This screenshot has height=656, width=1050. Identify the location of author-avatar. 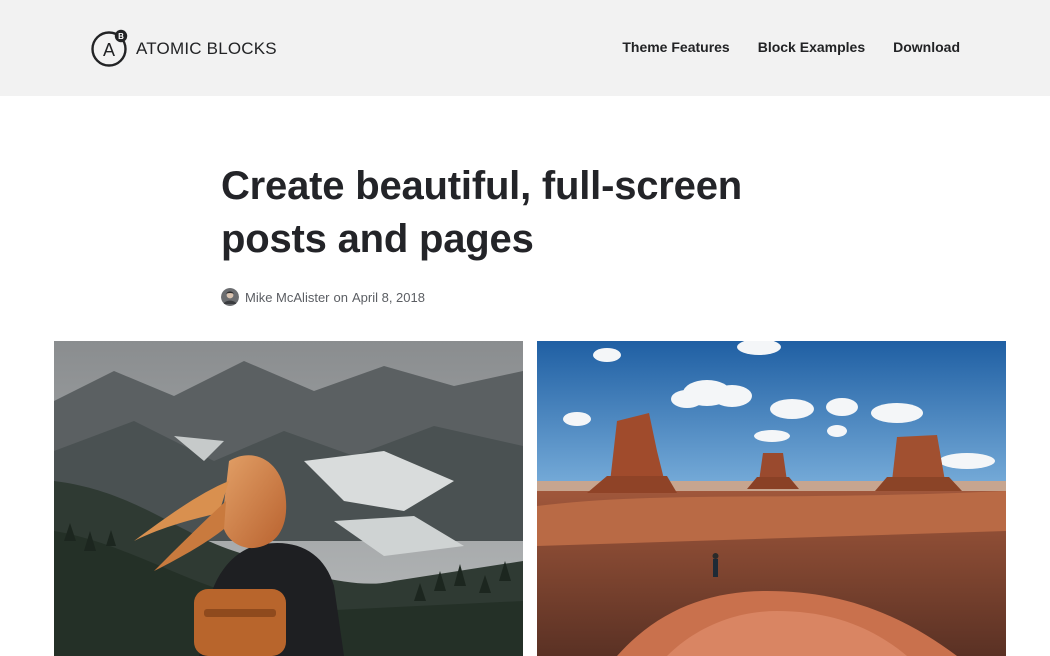
(230, 297).